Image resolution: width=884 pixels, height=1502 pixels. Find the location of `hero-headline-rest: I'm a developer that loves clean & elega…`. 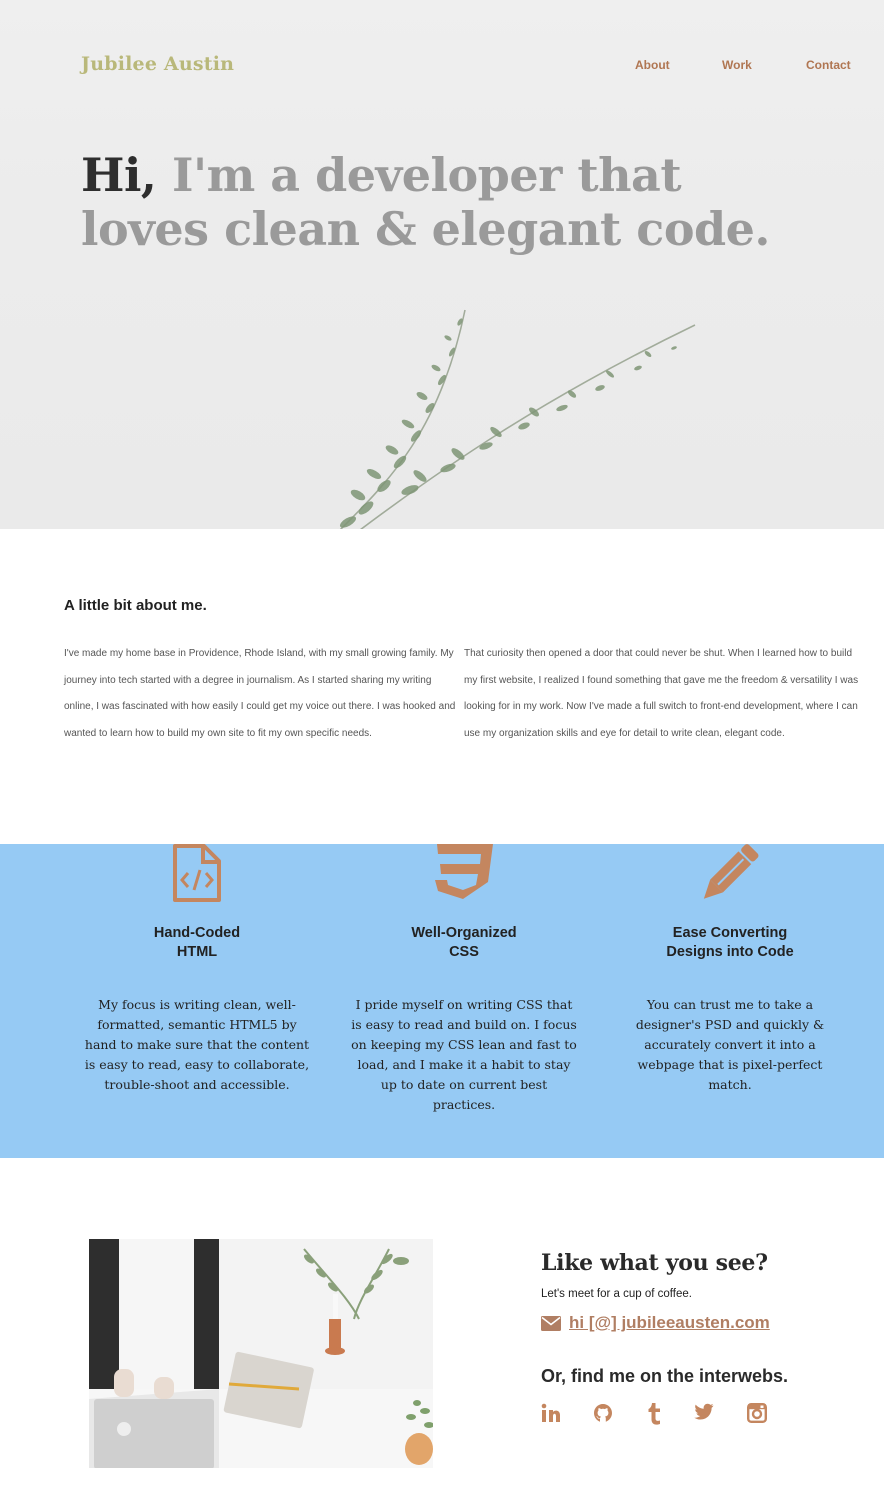

hero-headline-rest: I'm a developer that loves clean & elega… is located at coordinates (425, 202).